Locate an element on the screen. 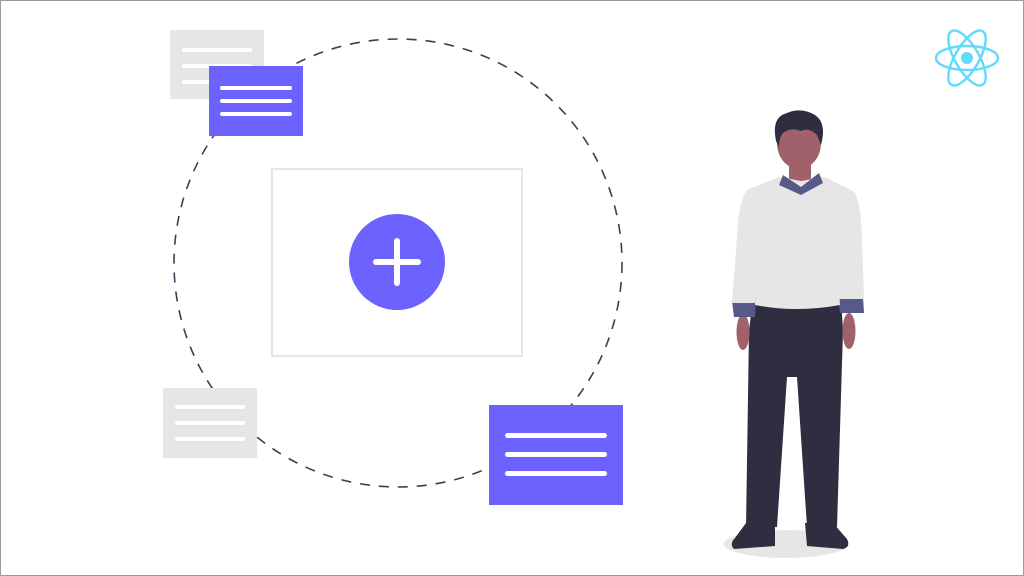 This screenshot has height=576, width=1024. trousers is located at coordinates (794, 412).